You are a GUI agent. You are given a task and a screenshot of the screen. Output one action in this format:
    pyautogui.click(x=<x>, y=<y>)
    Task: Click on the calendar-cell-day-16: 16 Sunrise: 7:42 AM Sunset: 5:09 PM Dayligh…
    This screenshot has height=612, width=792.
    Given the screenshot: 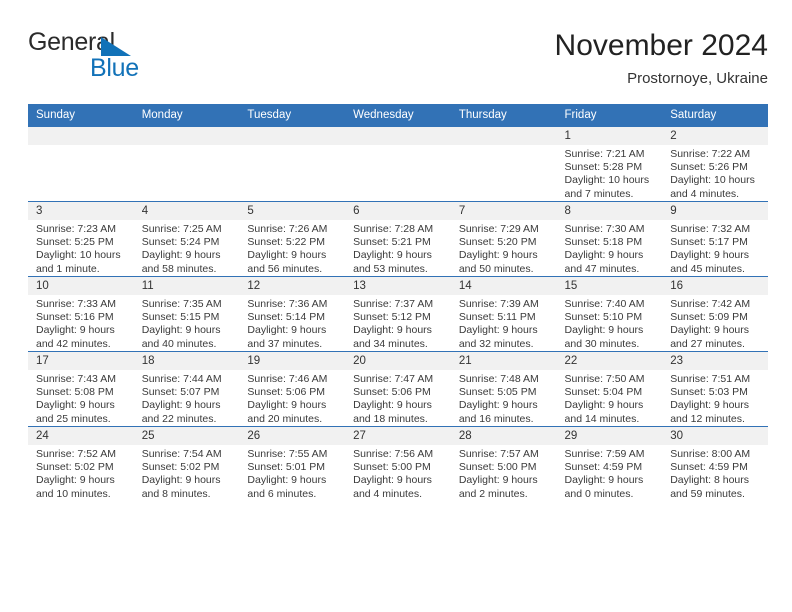 What is the action you would take?
    pyautogui.click(x=715, y=314)
    